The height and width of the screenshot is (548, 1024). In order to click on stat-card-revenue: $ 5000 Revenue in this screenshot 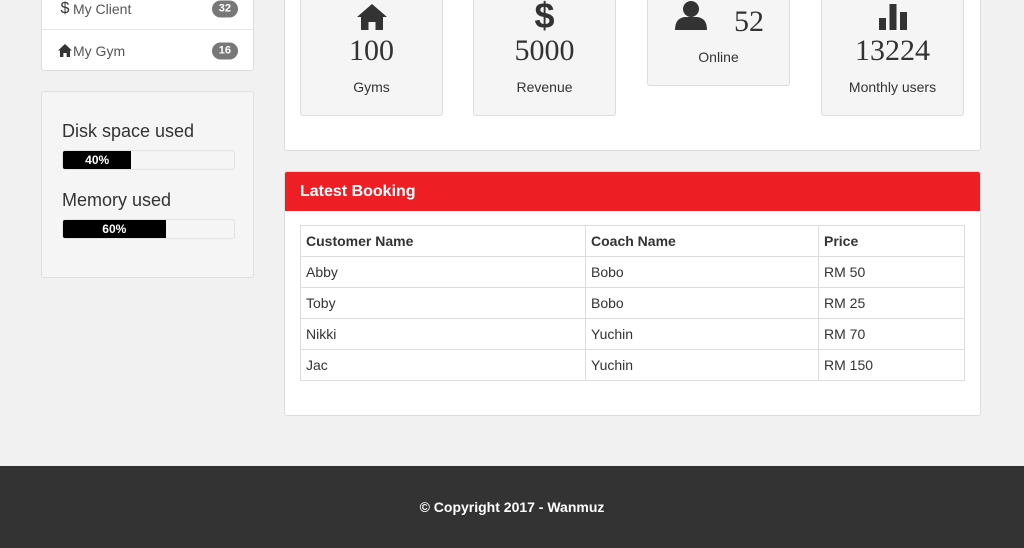, I will do `click(544, 58)`.